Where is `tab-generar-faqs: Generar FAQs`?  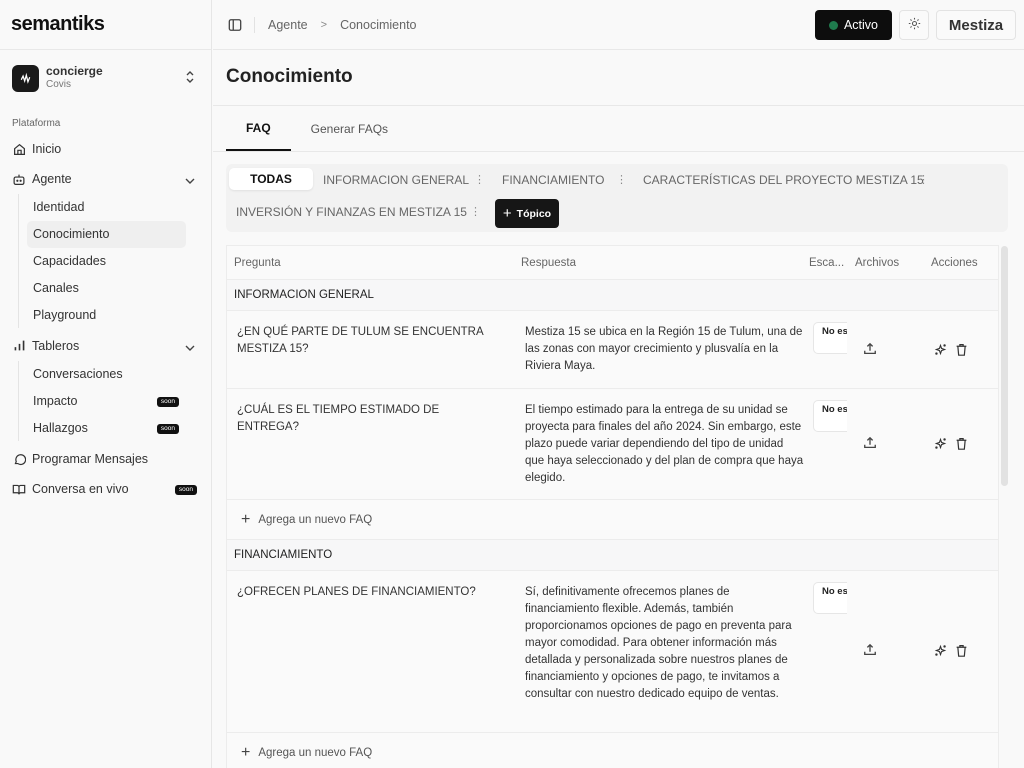 tab-generar-faqs: Generar FAQs is located at coordinates (349, 128).